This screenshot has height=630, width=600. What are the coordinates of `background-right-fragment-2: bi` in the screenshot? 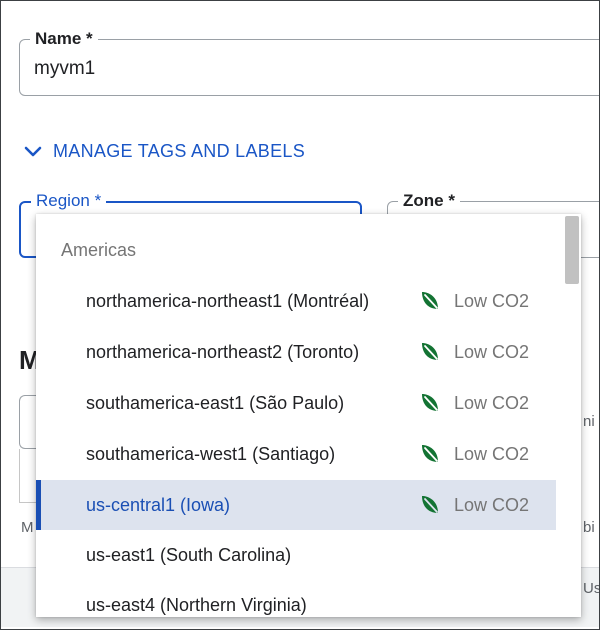 It's located at (589, 527).